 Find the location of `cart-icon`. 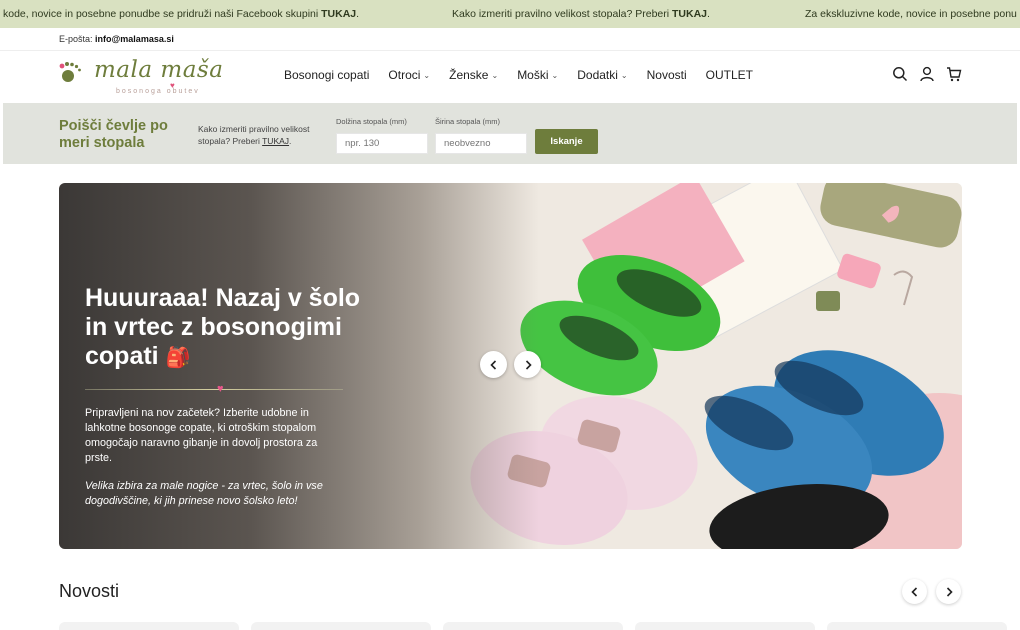

cart-icon is located at coordinates (954, 74).